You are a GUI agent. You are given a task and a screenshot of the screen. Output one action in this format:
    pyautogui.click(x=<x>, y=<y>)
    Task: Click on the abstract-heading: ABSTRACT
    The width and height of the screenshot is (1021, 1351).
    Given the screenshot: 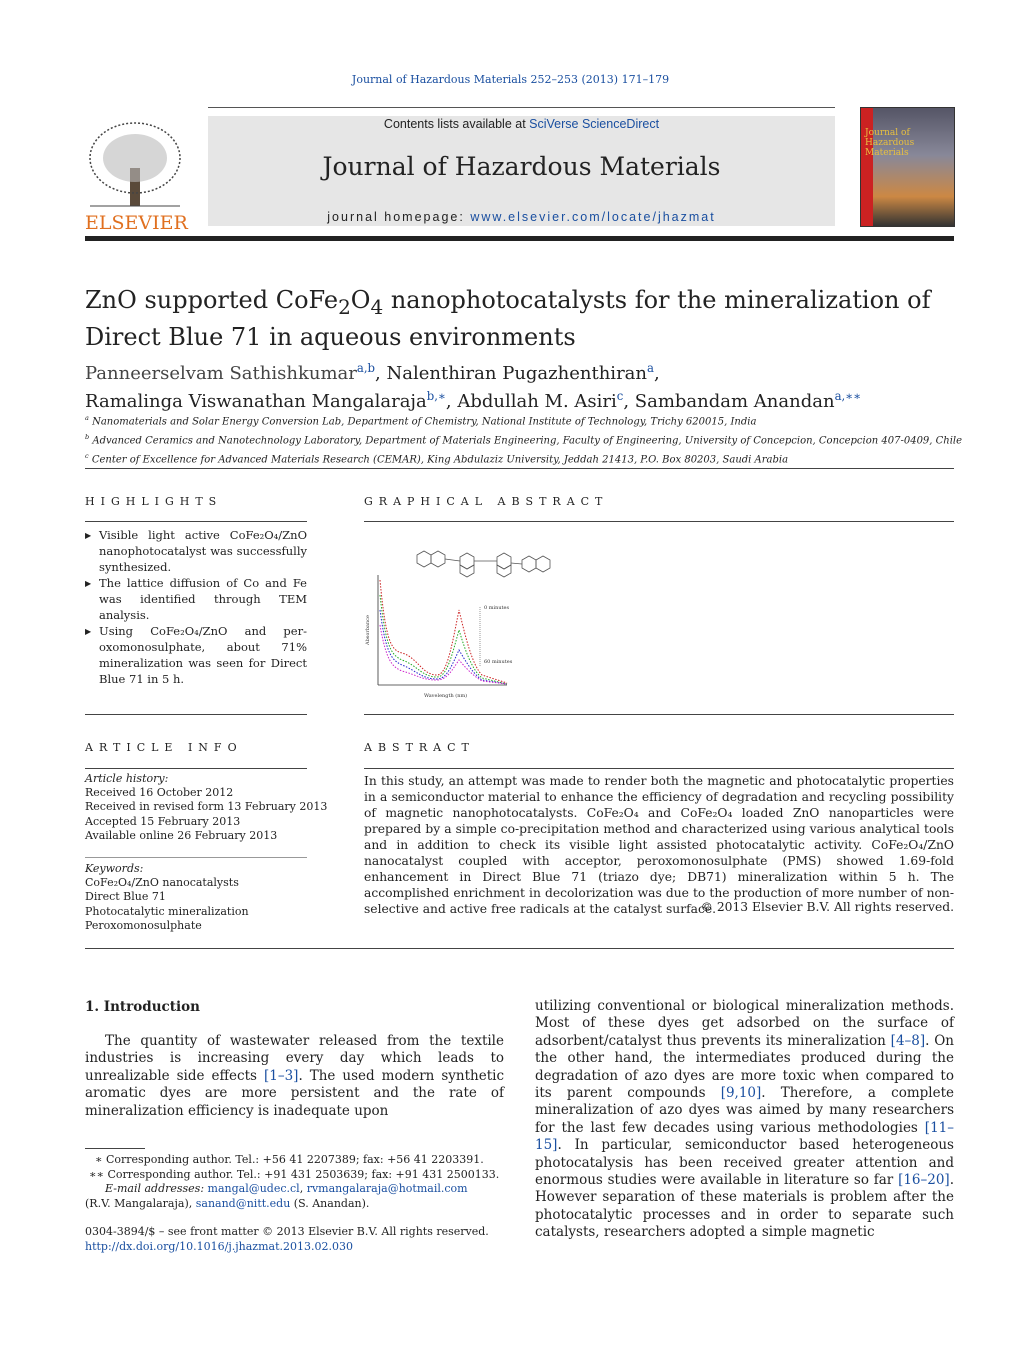 What is the action you would take?
    pyautogui.click(x=419, y=747)
    